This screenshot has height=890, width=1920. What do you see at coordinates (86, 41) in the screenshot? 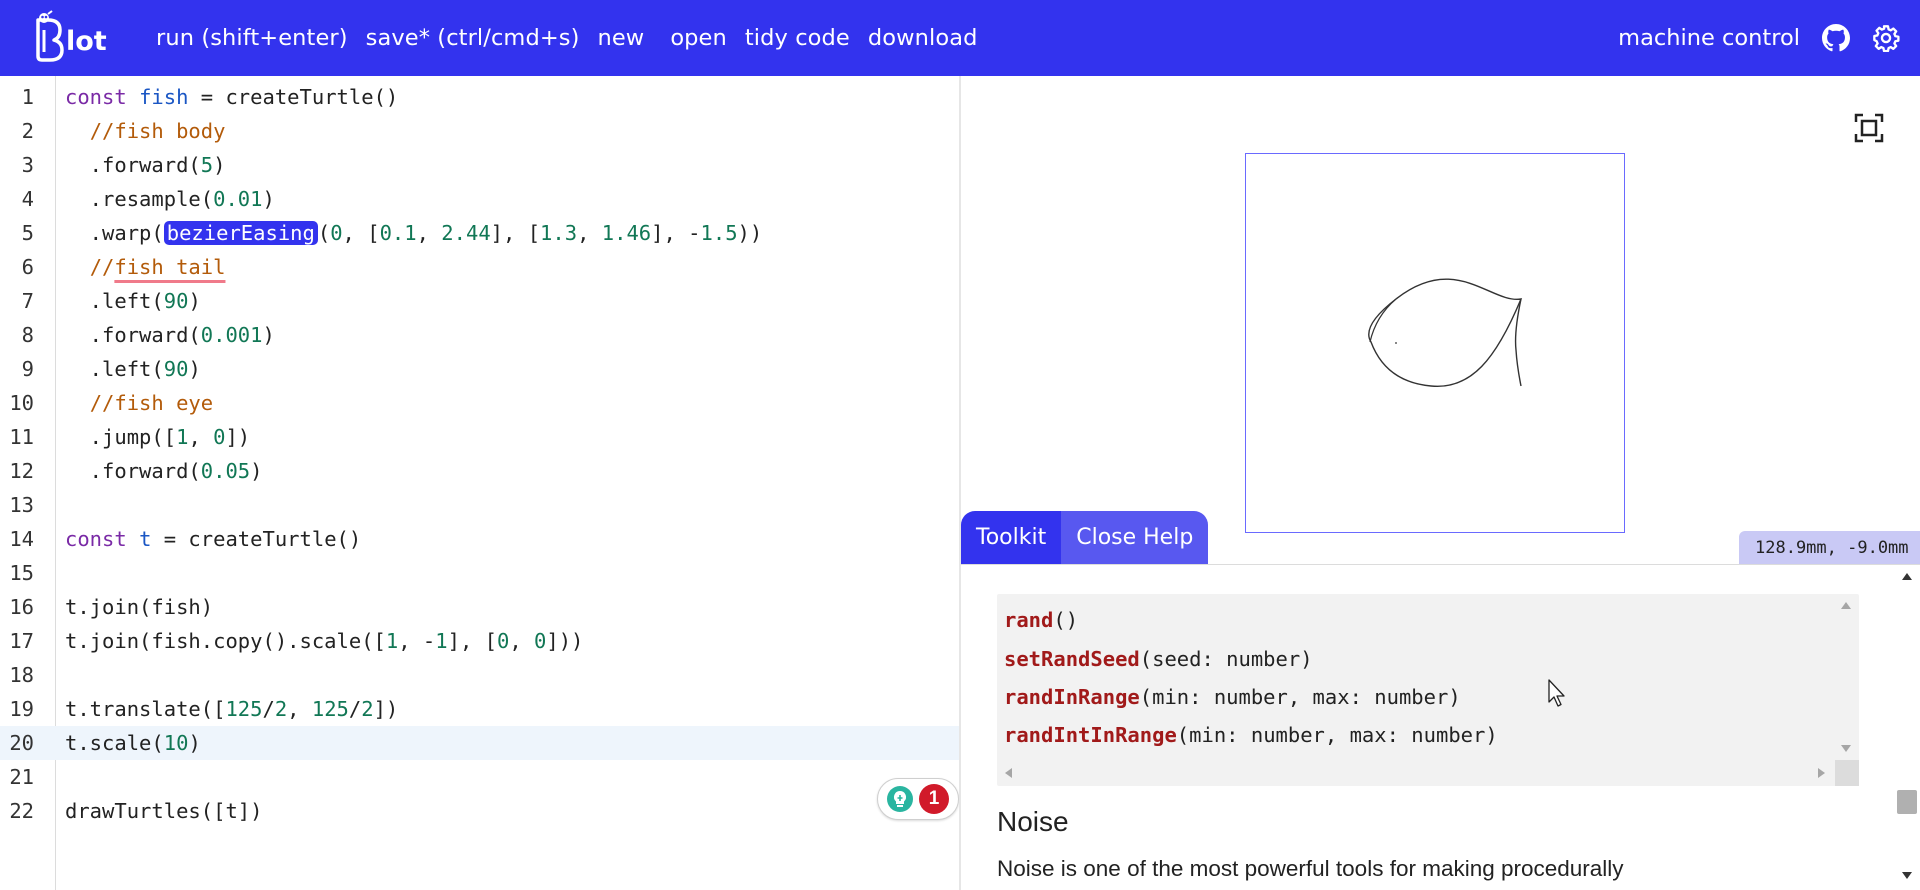
I see `logo-text: lot` at bounding box center [86, 41].